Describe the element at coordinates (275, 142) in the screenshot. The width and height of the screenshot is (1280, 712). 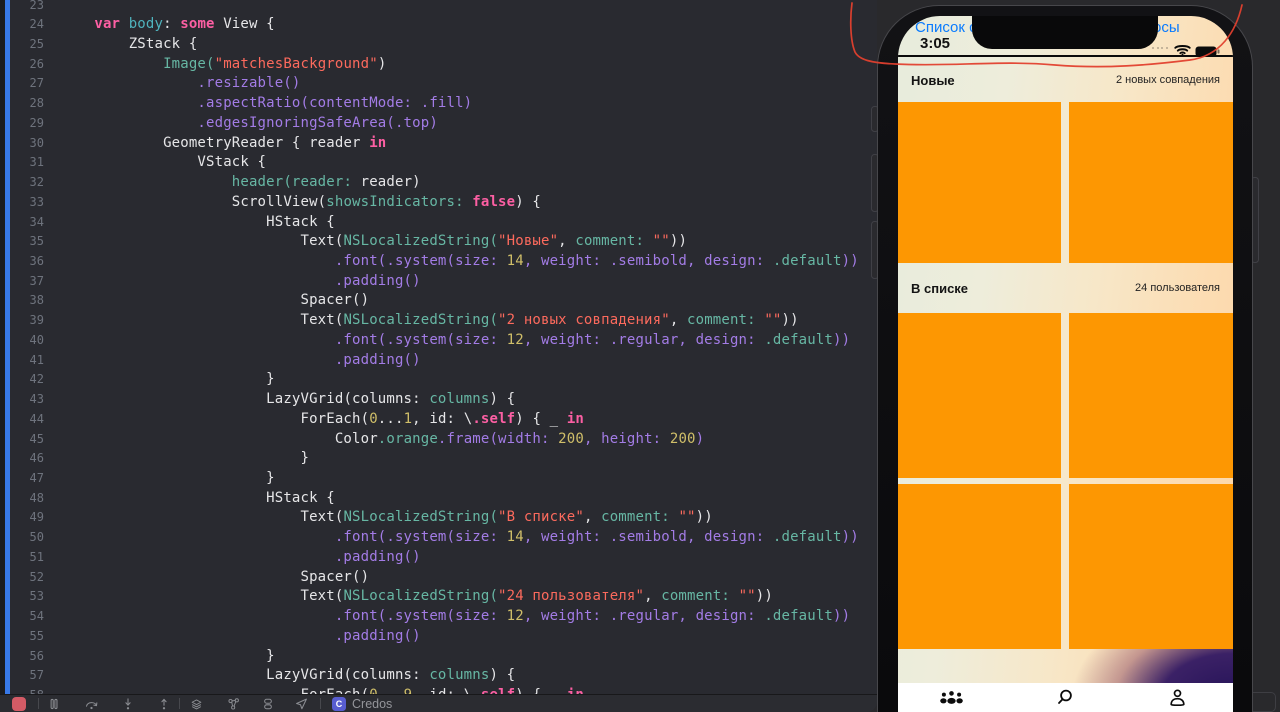
I see `code-line-30: GeometryReader { reader in` at that location.